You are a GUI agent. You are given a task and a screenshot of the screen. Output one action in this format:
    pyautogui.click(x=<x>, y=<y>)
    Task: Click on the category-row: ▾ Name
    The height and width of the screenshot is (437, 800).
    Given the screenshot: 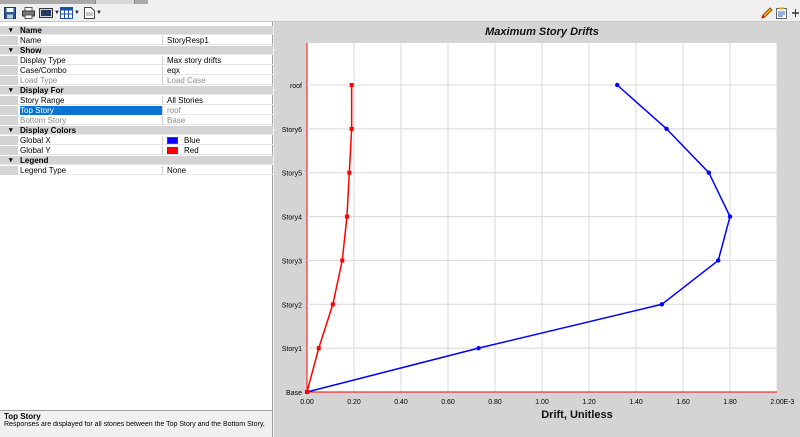 What is the action you would take?
    pyautogui.click(x=136, y=30)
    